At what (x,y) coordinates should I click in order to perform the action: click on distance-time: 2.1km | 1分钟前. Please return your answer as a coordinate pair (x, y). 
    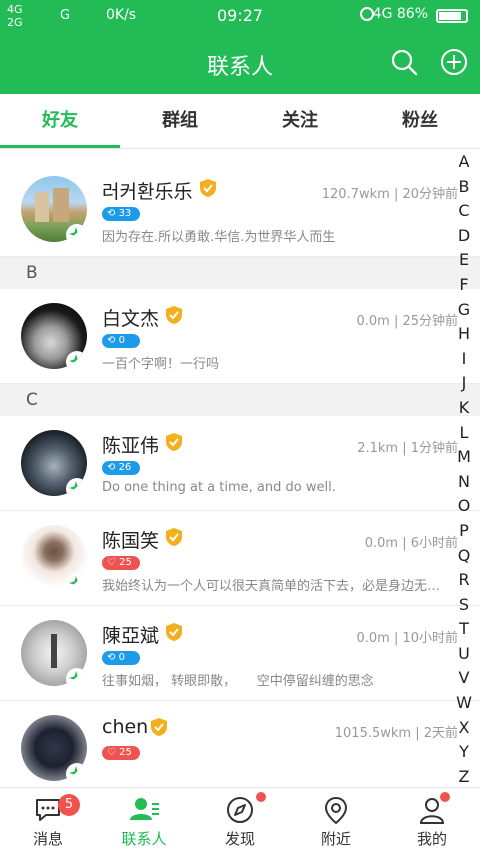
    Looking at the image, I should click on (407, 448).